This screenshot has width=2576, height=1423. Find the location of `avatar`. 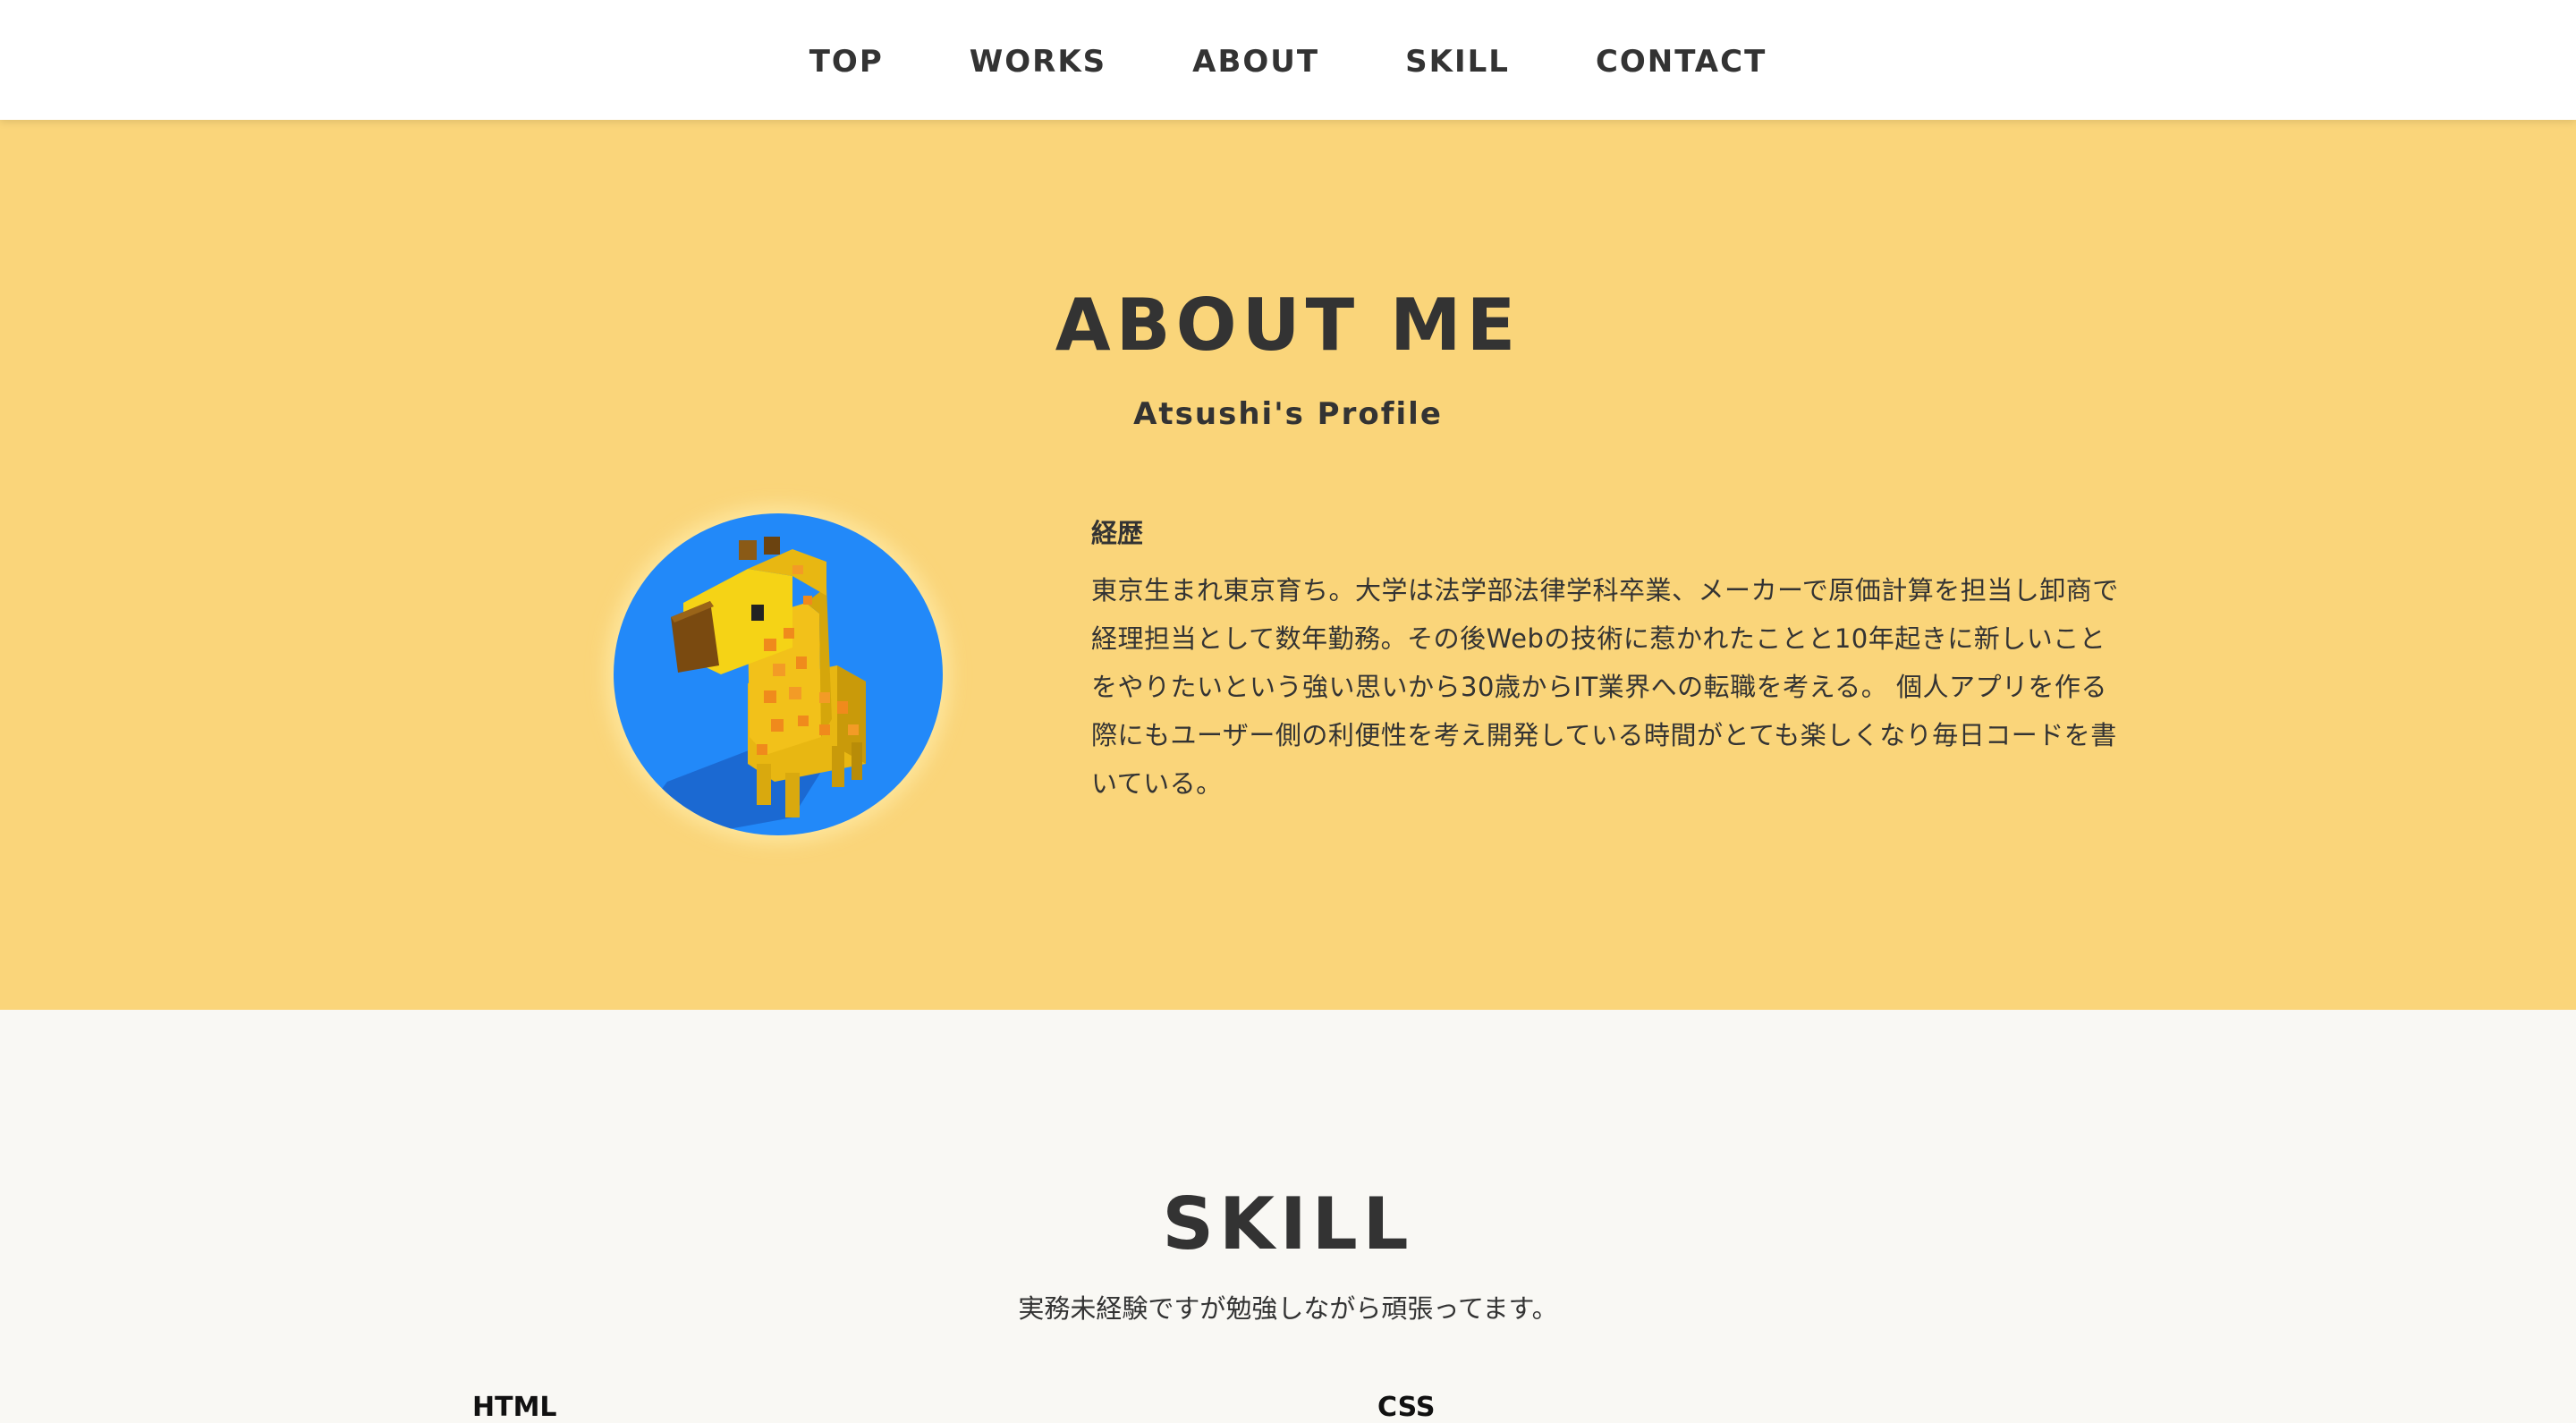

avatar is located at coordinates (778, 674).